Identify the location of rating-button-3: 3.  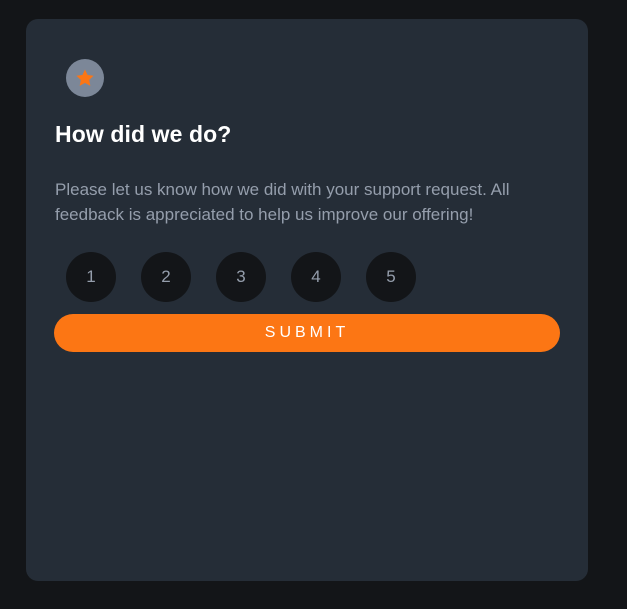
(241, 277).